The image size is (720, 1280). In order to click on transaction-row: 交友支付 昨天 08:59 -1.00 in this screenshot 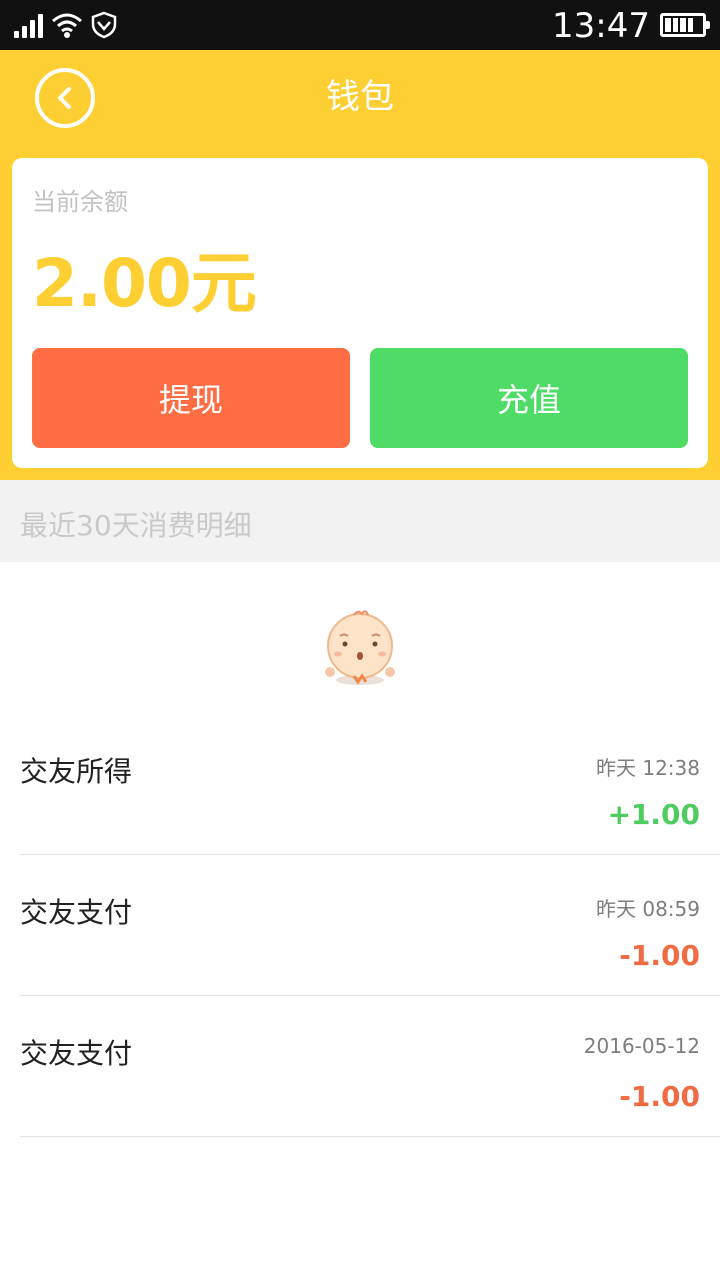, I will do `click(370, 925)`.